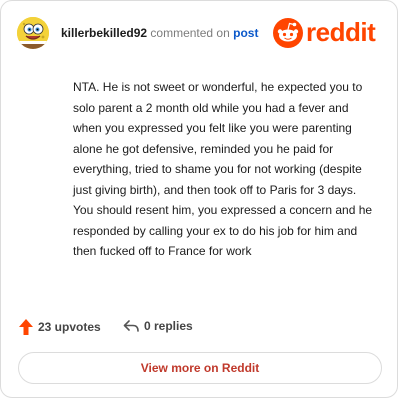 Image resolution: width=400 pixels, height=400 pixels. Describe the element at coordinates (190, 33) in the screenshot. I see `commented-on-text: commented on` at that location.